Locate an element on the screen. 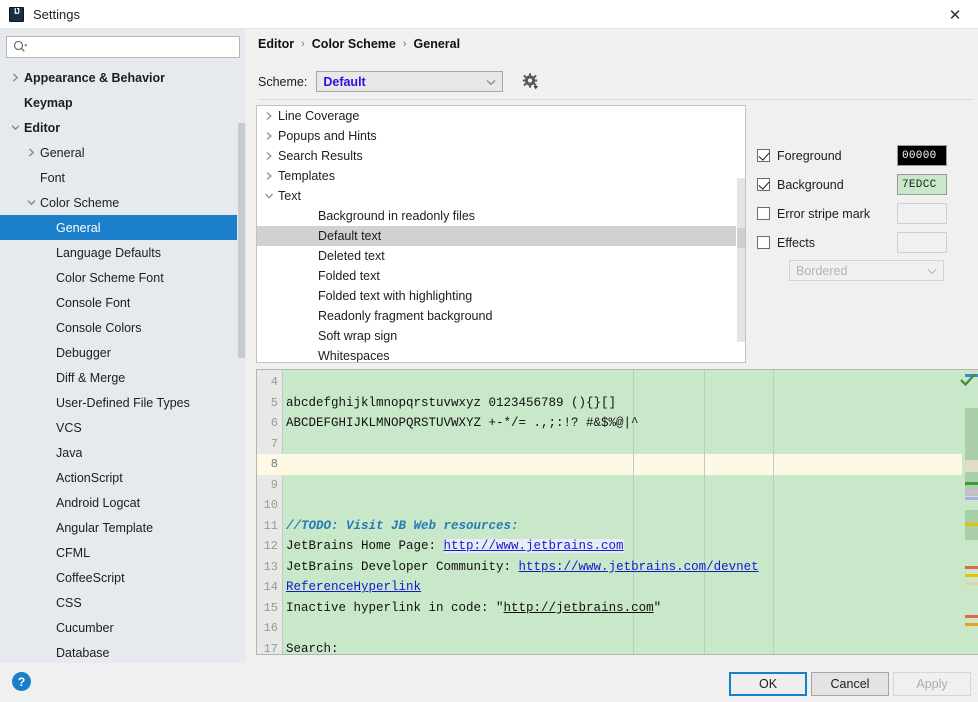  breadcrumb-part: Color Scheme is located at coordinates (354, 44).